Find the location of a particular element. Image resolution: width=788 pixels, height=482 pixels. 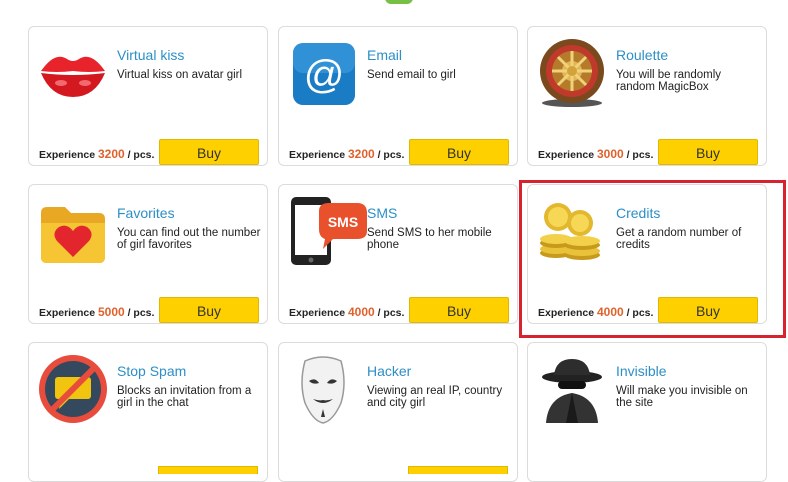

stop-spam-icon is located at coordinates (73, 389).